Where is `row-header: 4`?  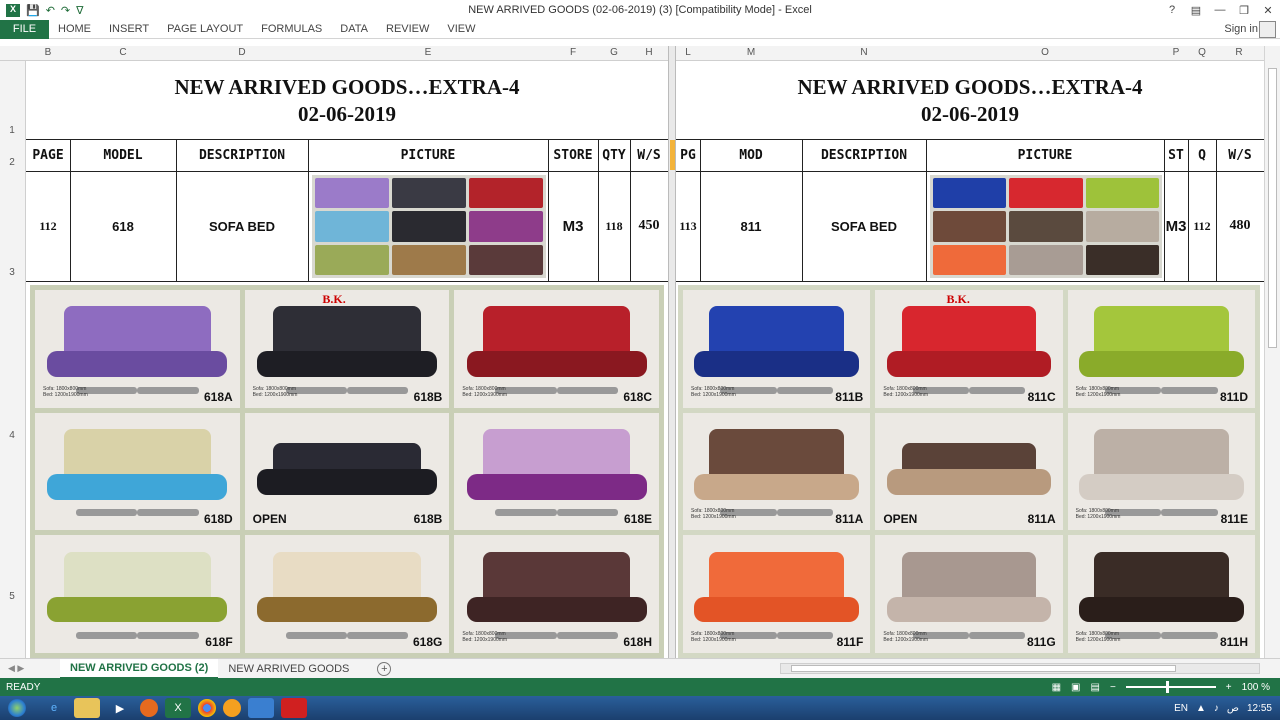 row-header: 4 is located at coordinates (12, 435).